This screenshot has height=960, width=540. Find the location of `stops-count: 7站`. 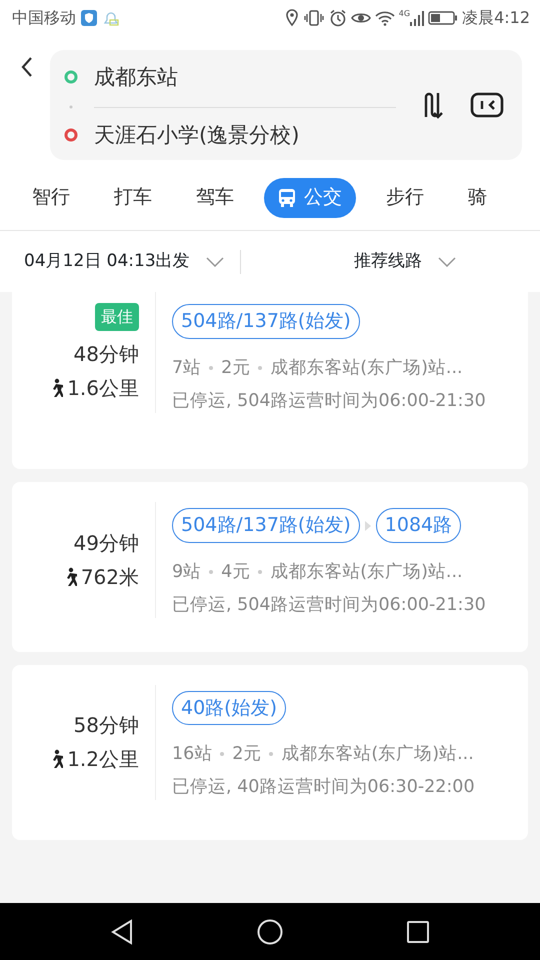

stops-count: 7站 is located at coordinates (187, 368).